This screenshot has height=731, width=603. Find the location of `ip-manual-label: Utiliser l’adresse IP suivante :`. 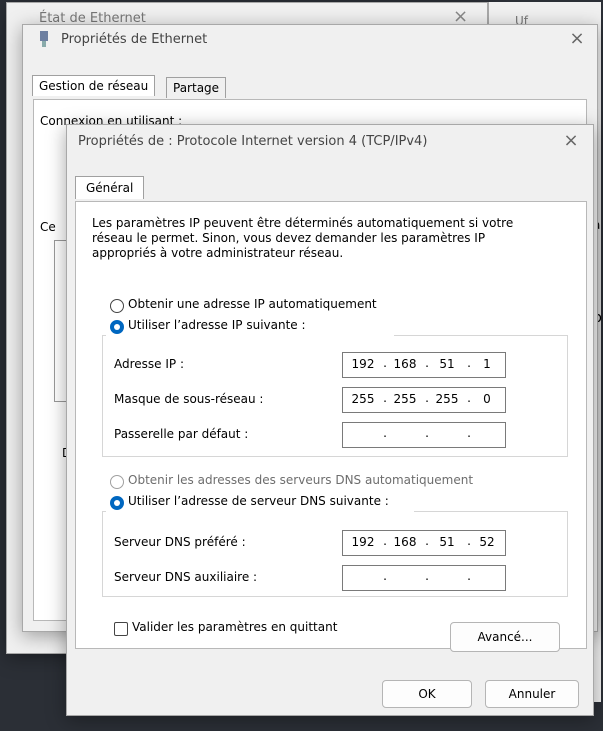

ip-manual-label: Utiliser l’adresse IP suivante : is located at coordinates (217, 325).